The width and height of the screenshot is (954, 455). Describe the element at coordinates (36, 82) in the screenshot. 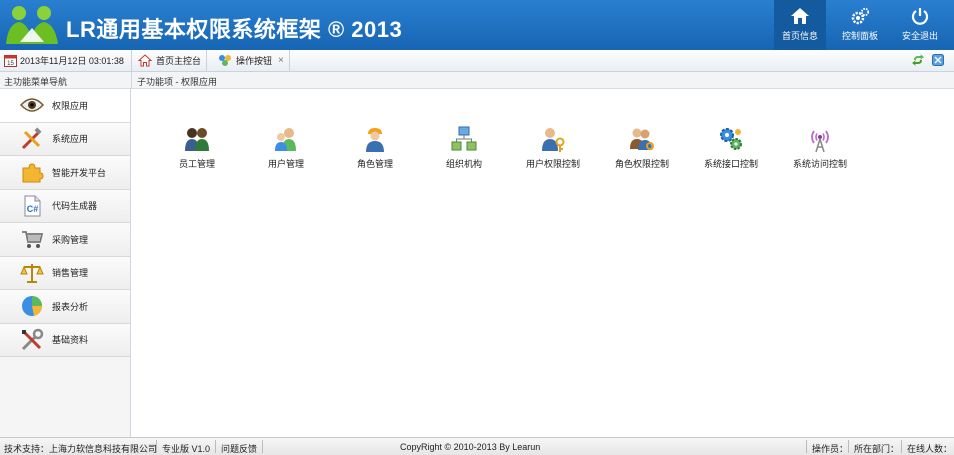

I see `nav-title: 主功能菜单导航` at that location.